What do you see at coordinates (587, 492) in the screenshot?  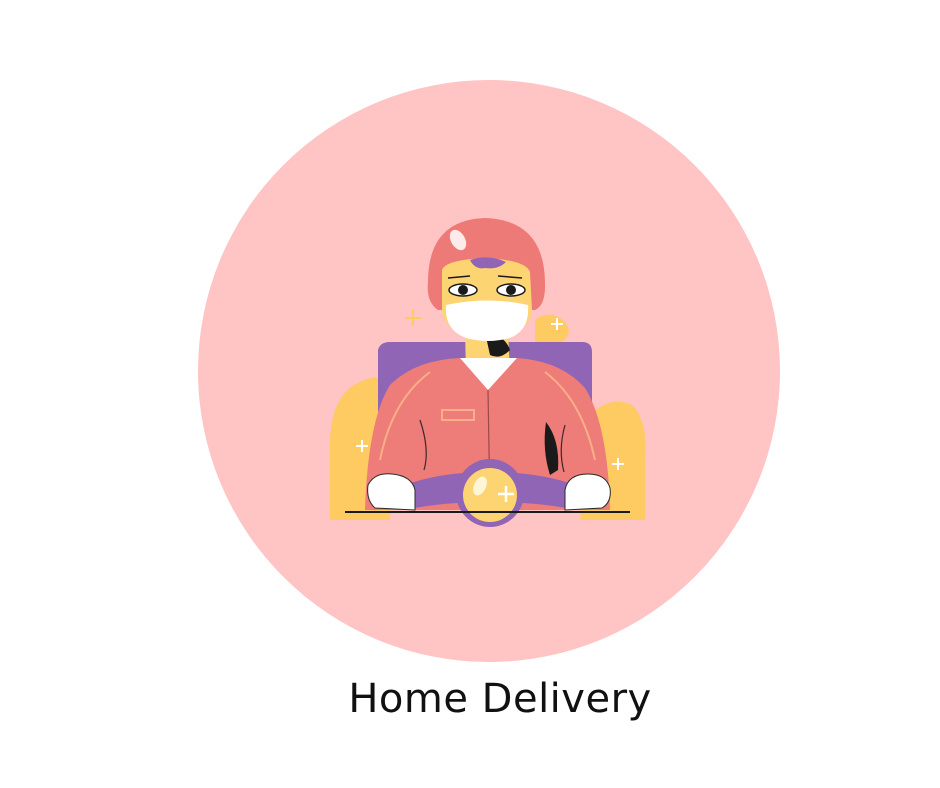 I see `right-glove` at bounding box center [587, 492].